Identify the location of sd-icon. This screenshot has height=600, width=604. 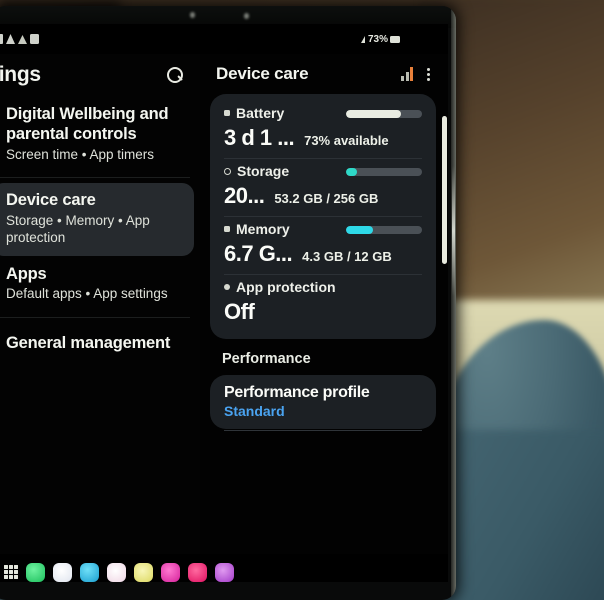
(34, 39).